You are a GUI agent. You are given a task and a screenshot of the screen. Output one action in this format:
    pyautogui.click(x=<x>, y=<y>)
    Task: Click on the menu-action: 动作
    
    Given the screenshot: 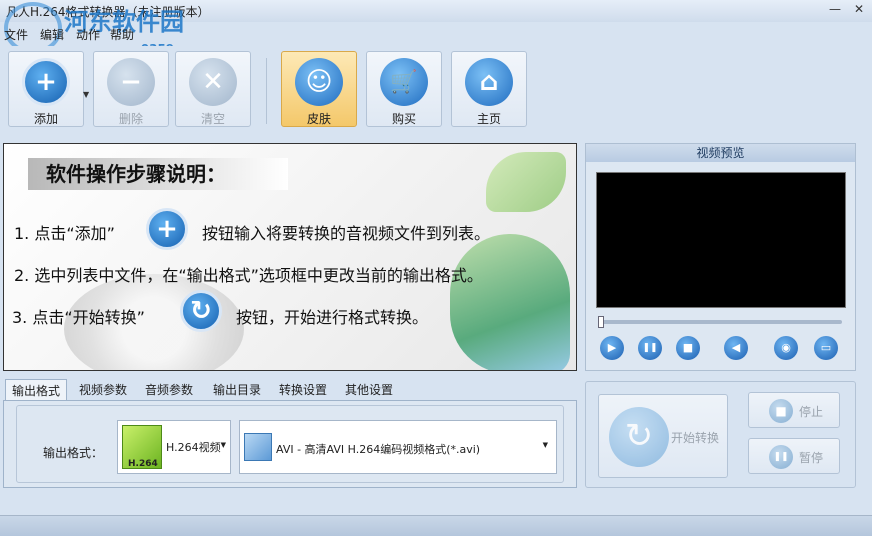 What is the action you would take?
    pyautogui.click(x=88, y=34)
    